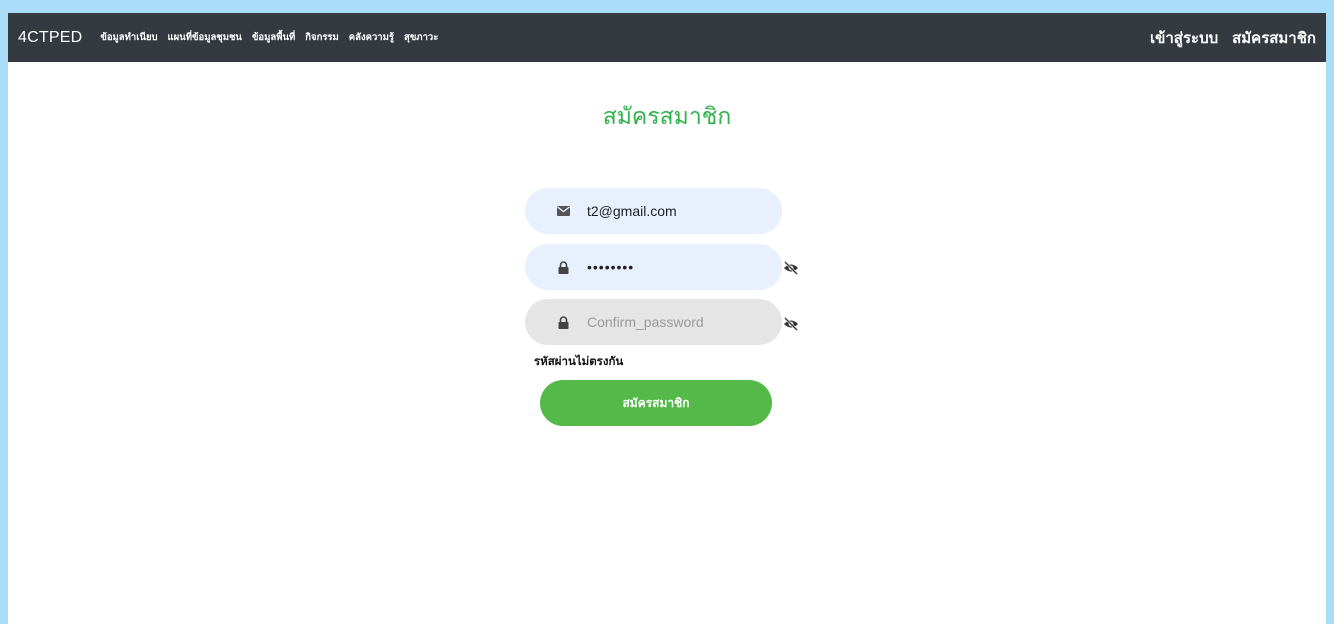 Image resolution: width=1334 pixels, height=624 pixels. What do you see at coordinates (563, 211) in the screenshot?
I see `envelope-icon` at bounding box center [563, 211].